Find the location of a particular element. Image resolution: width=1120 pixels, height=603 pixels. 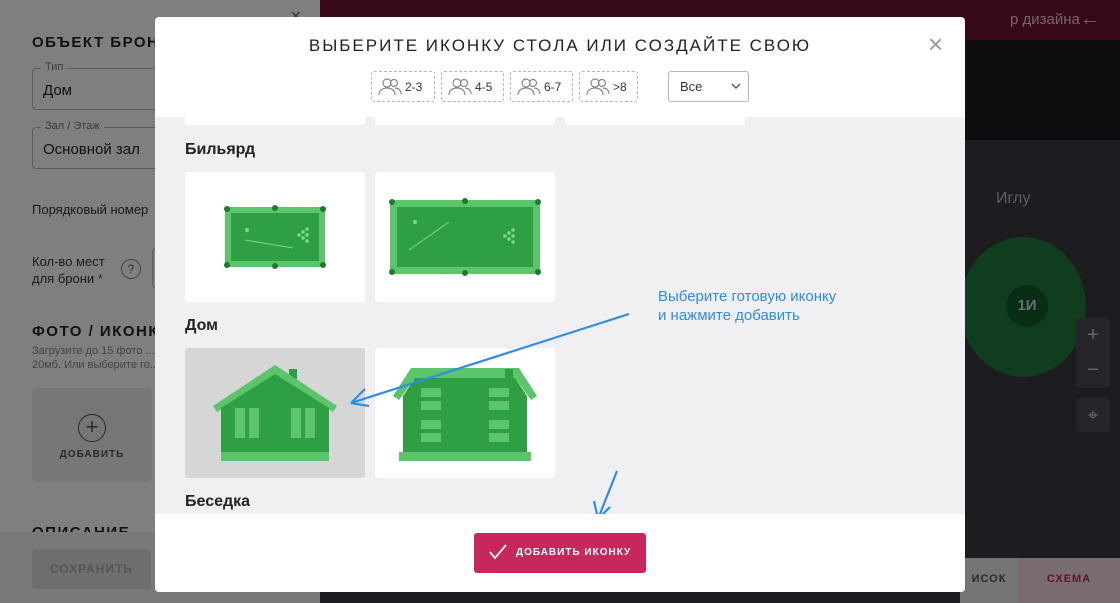

add-icon-button: ДОБАВИТЬ ИКОНКУ is located at coordinates (560, 553).